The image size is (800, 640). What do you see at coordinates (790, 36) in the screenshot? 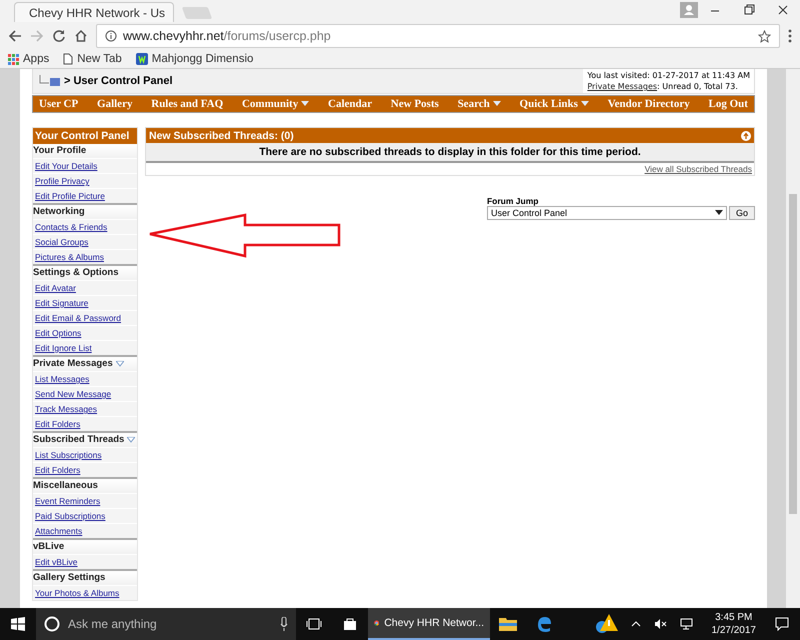
I see `menu-icon` at bounding box center [790, 36].